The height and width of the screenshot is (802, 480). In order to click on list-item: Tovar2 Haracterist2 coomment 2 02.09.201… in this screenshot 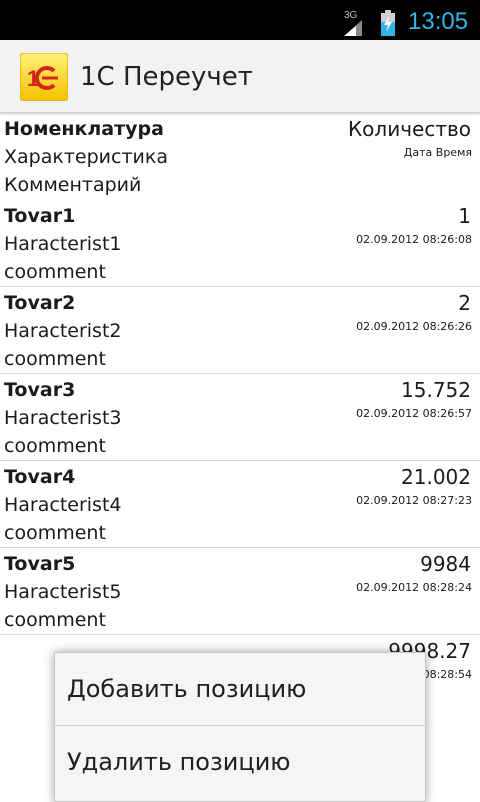, I will do `click(240, 330)`.